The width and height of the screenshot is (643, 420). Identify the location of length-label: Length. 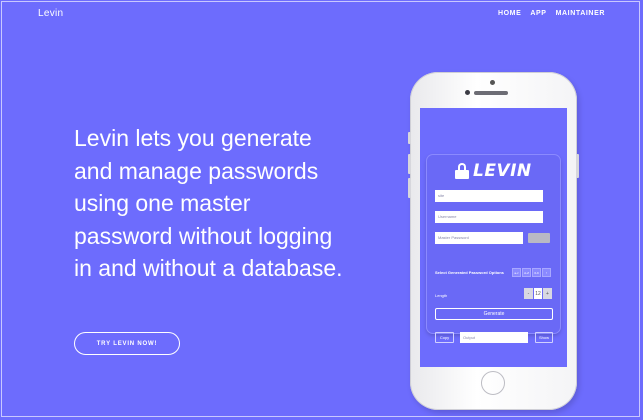
(441, 295).